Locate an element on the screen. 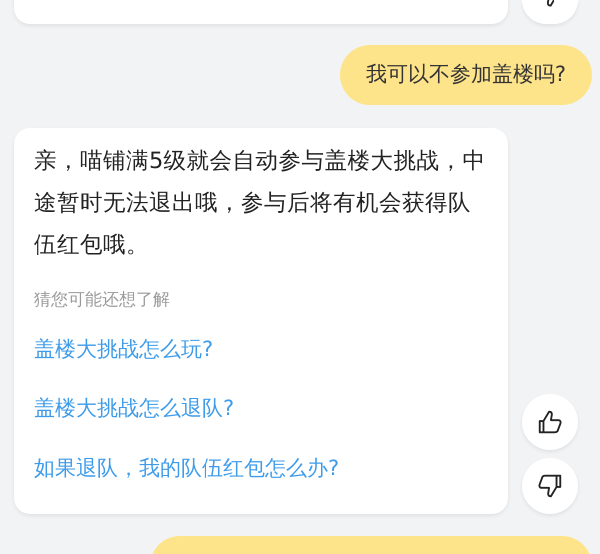  suggestion-link: 如果退队，我的队伍红包怎么办? is located at coordinates (261, 468).